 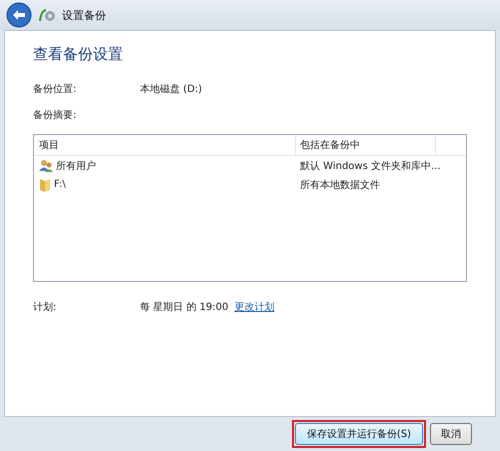 What do you see at coordinates (46, 165) in the screenshot?
I see `users-icon` at bounding box center [46, 165].